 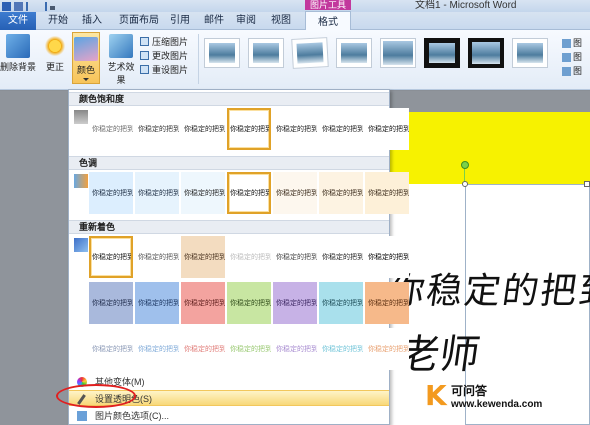 What do you see at coordinates (572, 43) in the screenshot?
I see `picture-border-button: 图` at bounding box center [572, 43].